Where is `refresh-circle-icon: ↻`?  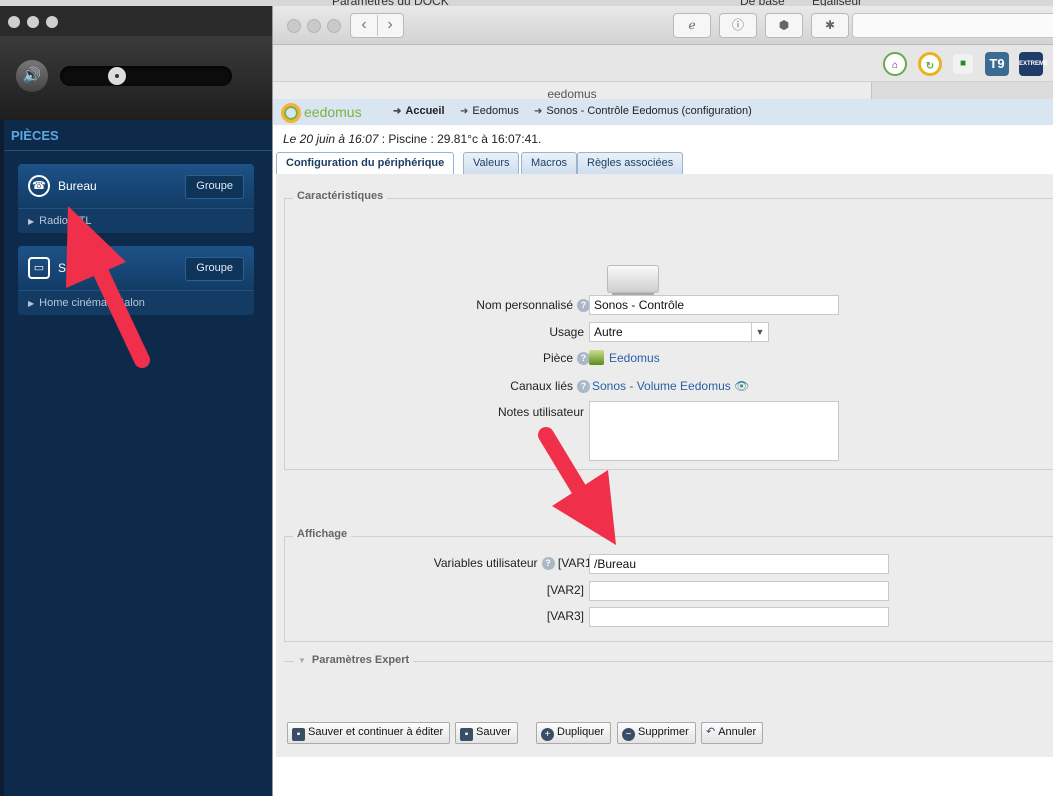
refresh-circle-icon: ↻ is located at coordinates (930, 64).